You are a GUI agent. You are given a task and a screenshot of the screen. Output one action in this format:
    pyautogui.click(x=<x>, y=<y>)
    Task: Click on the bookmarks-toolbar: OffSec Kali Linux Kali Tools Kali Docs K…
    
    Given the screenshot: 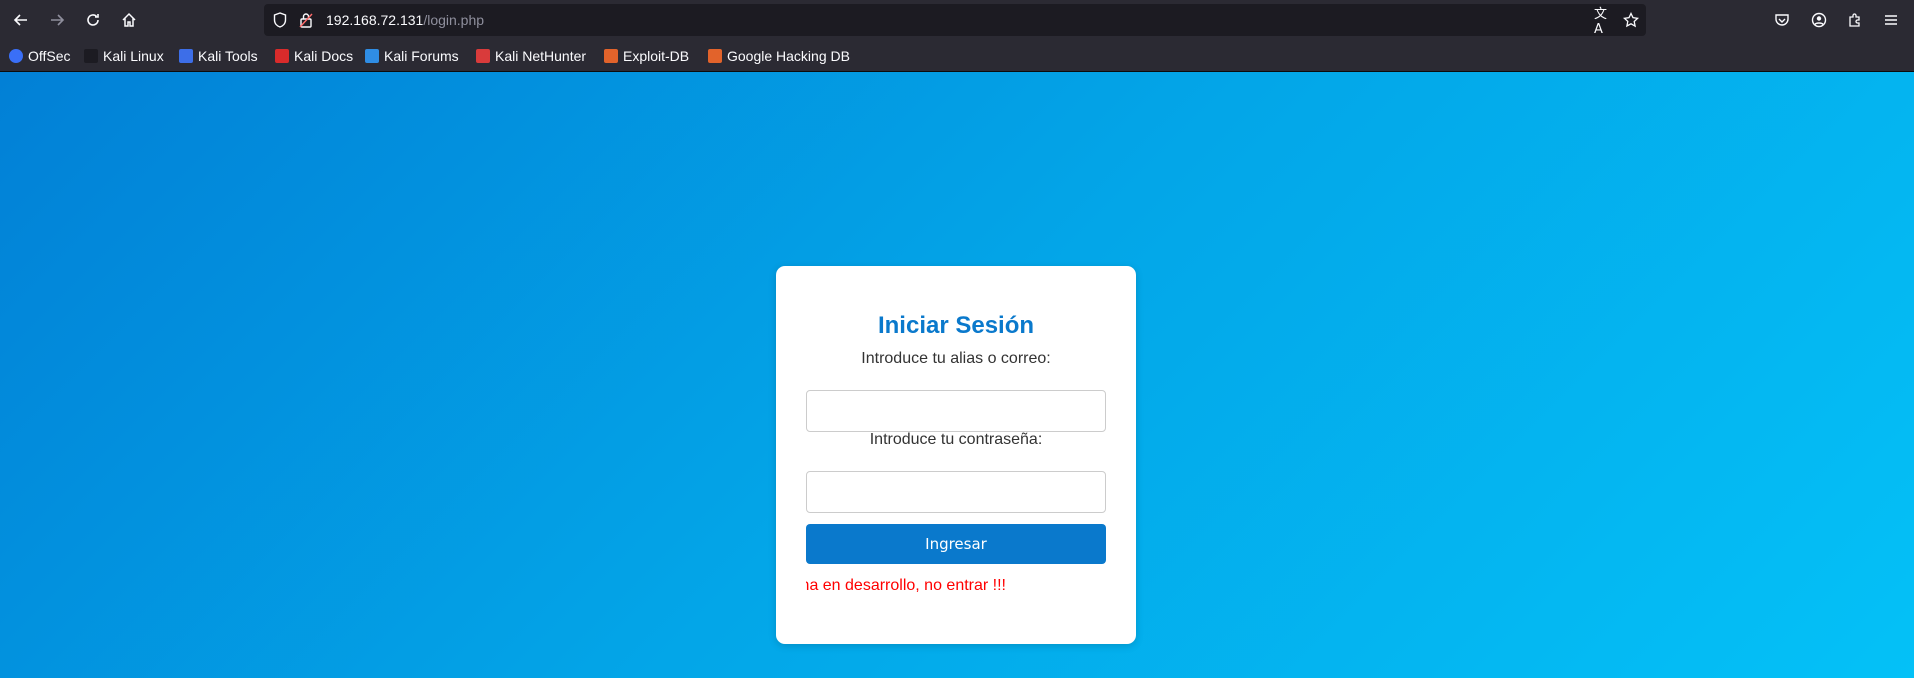 What is the action you would take?
    pyautogui.click(x=957, y=56)
    